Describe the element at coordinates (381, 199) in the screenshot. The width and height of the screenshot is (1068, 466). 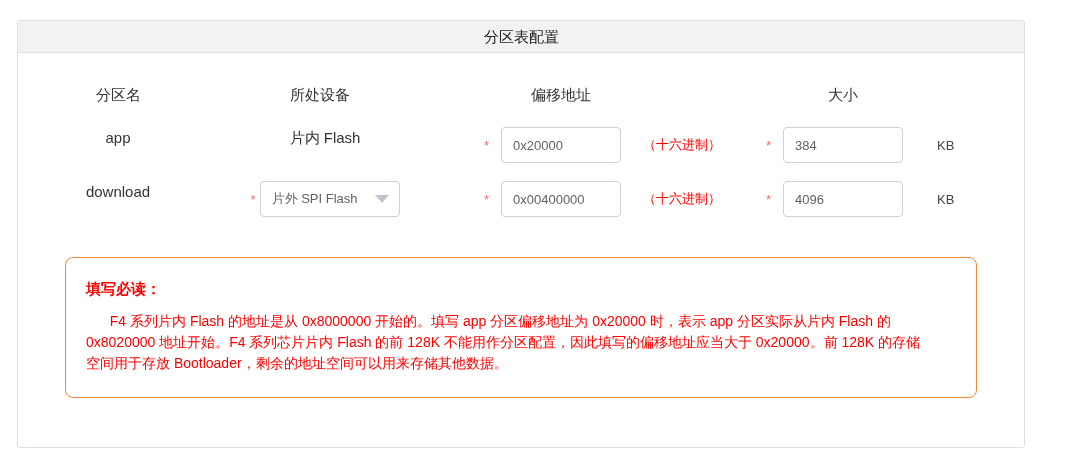
I see `caret-icon` at that location.